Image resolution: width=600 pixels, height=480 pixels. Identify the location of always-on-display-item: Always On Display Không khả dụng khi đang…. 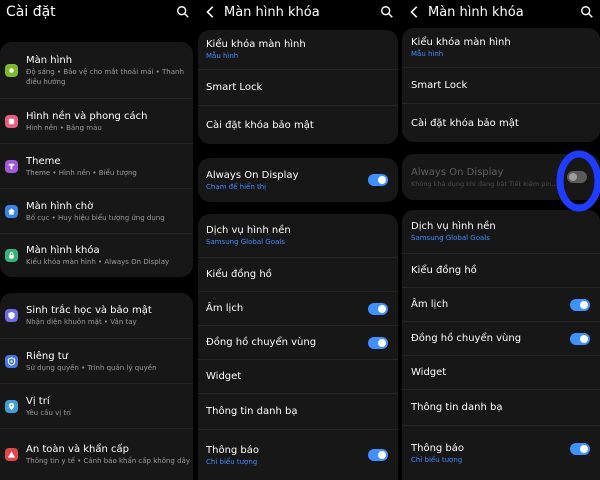
(501, 177).